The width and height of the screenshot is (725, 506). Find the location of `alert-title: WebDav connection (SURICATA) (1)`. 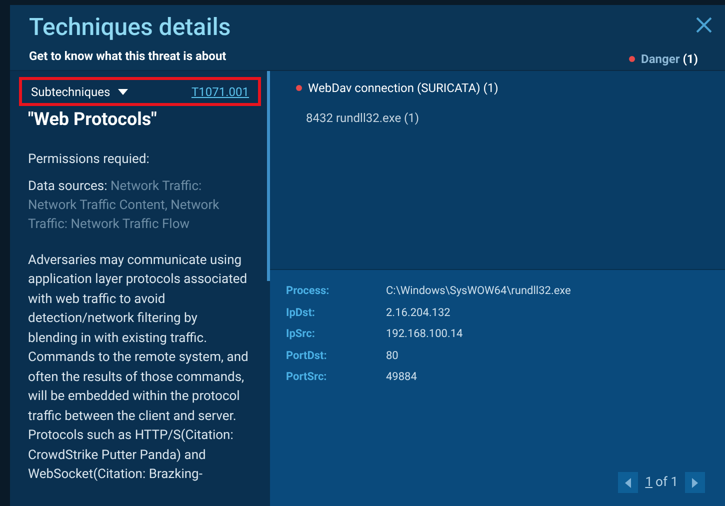

alert-title: WebDav connection (SURICATA) (1) is located at coordinates (403, 88).